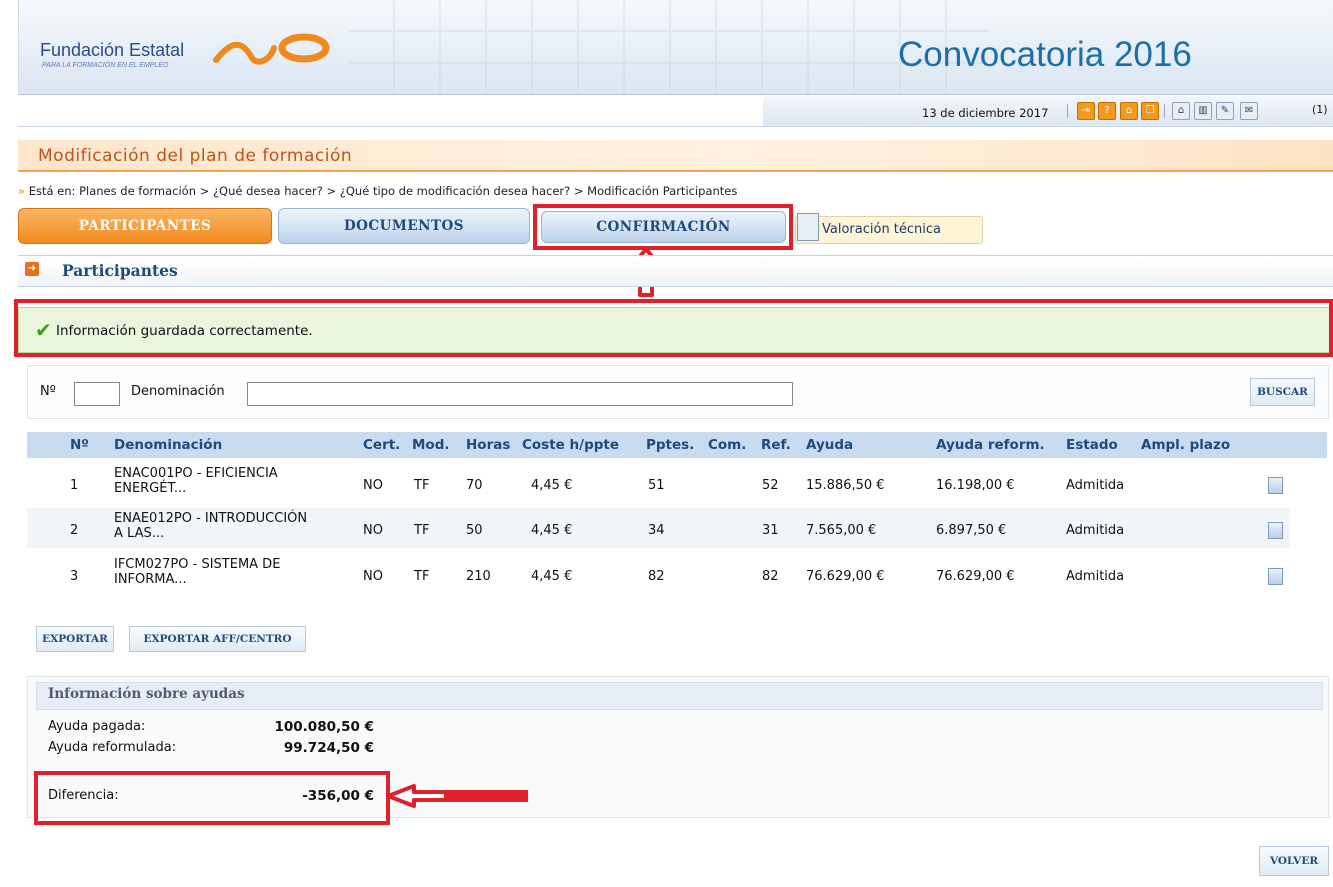 The image size is (1333, 887). I want to click on brand-name: Fundación Estatal, so click(112, 50).